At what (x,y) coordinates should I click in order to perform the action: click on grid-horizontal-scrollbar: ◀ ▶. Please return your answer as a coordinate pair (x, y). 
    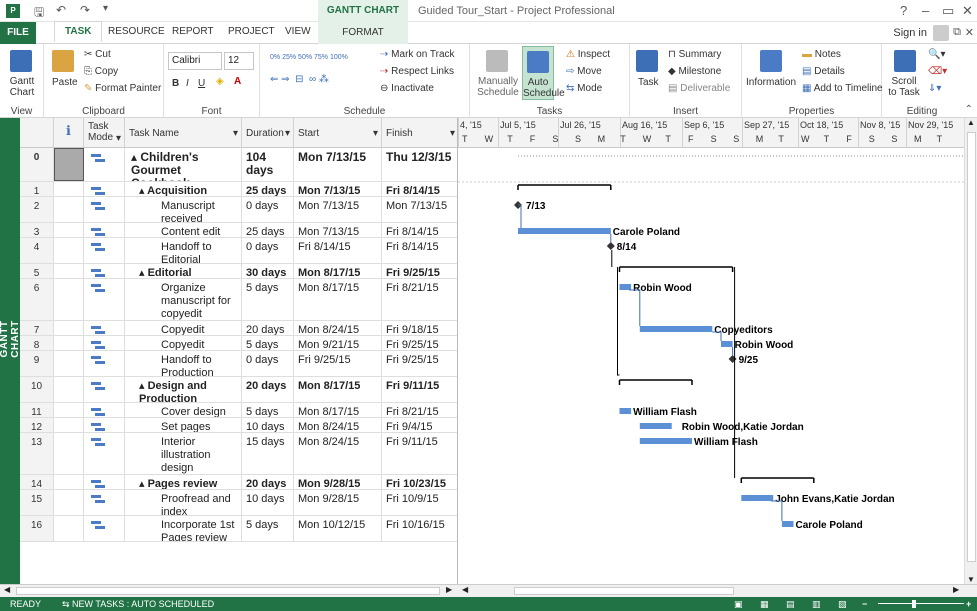
    Looking at the image, I should click on (229, 590).